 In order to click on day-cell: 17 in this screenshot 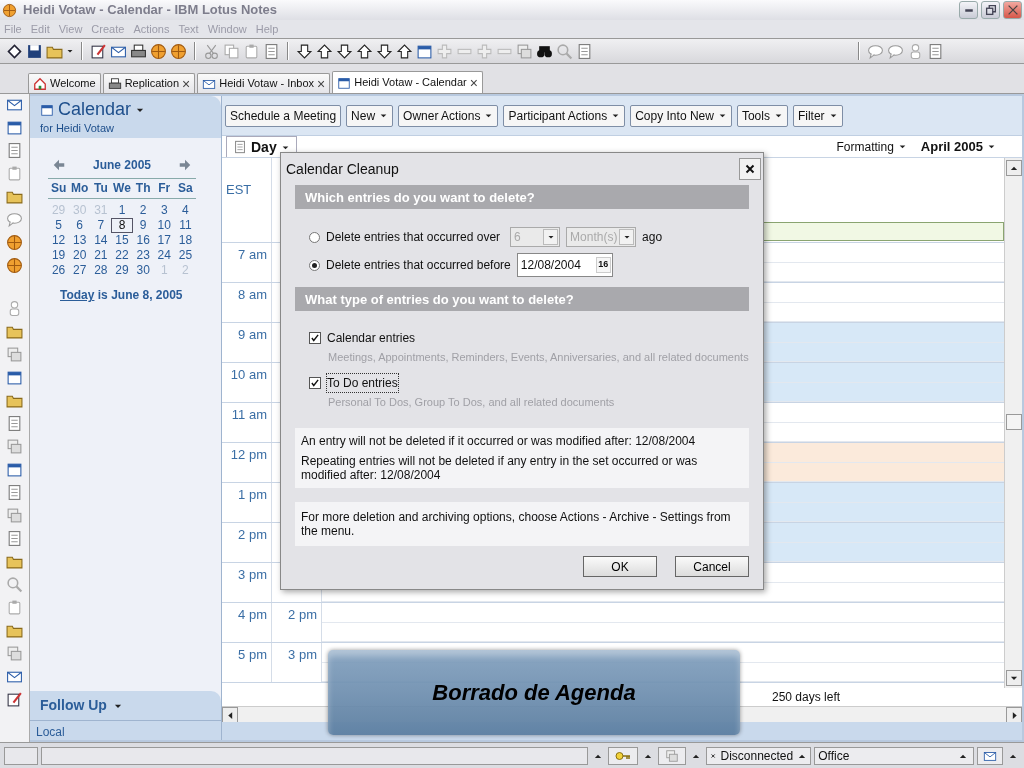, I will do `click(164, 241)`.